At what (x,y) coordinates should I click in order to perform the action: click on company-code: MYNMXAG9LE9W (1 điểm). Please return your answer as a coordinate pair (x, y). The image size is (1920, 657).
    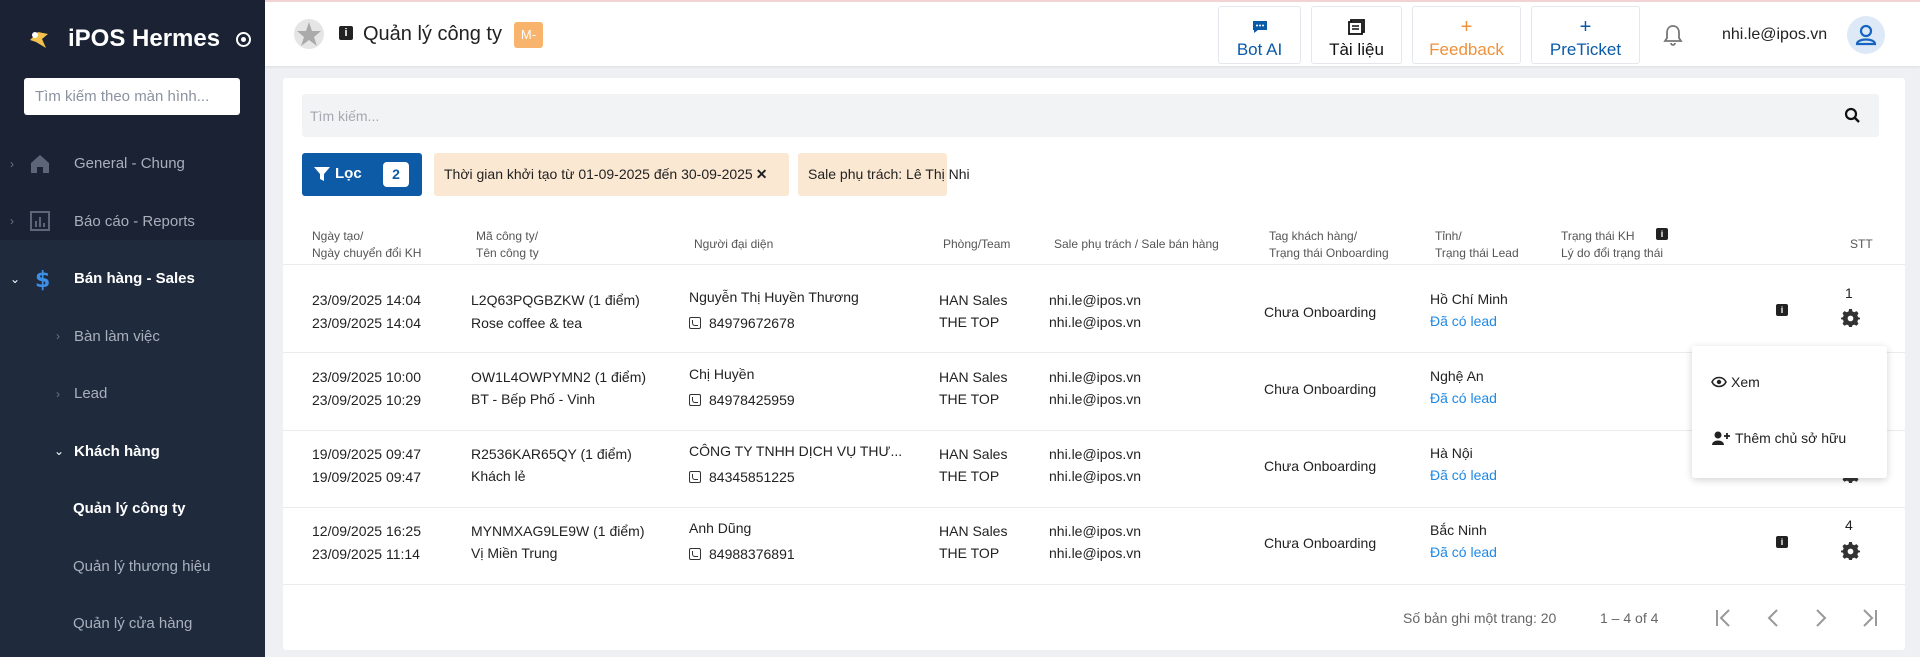
    Looking at the image, I should click on (557, 531).